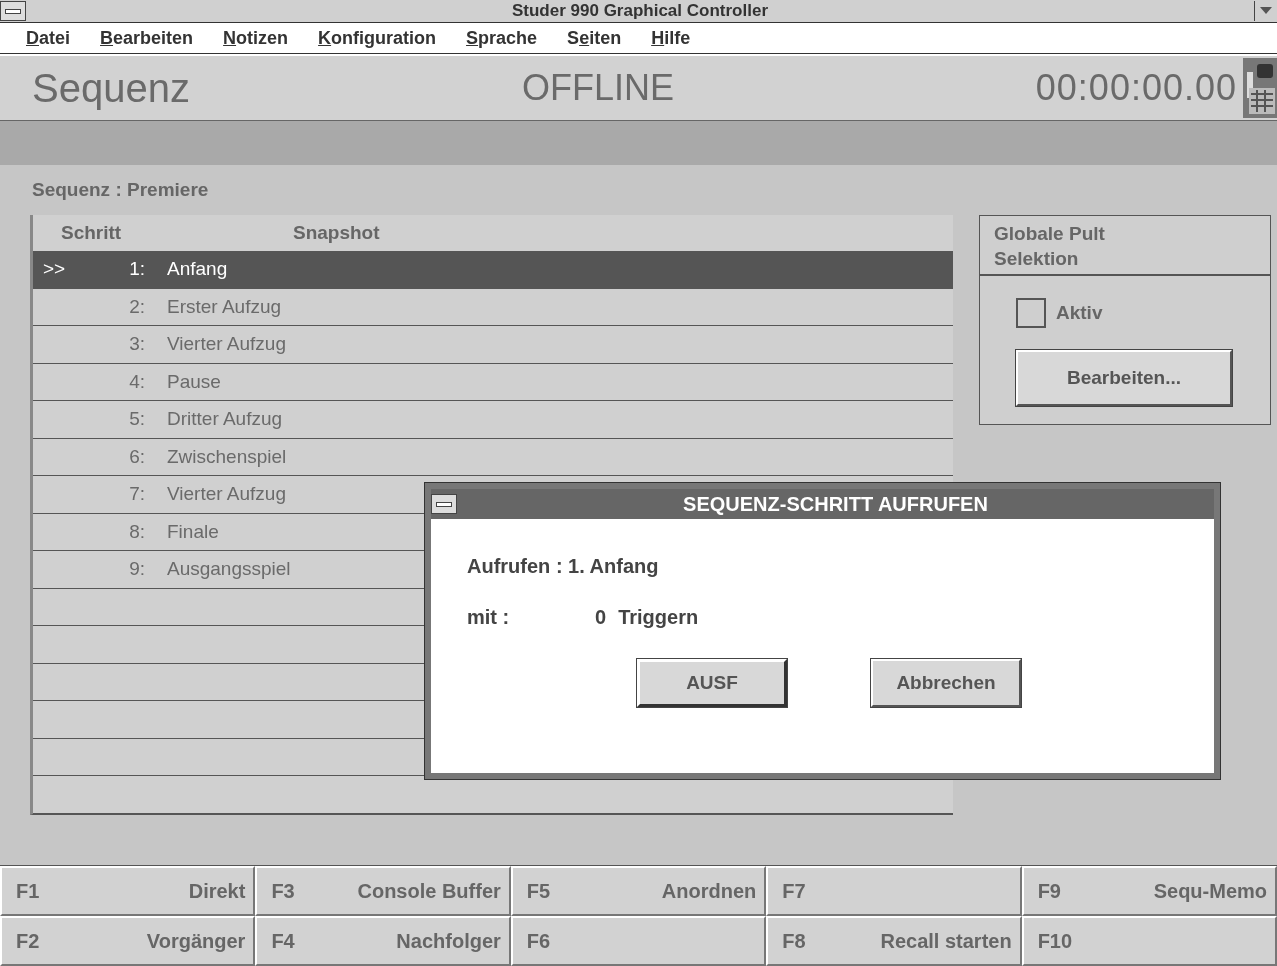 The image size is (1277, 966). What do you see at coordinates (638, 891) in the screenshot?
I see `function-key-button: F5 Anordnen` at bounding box center [638, 891].